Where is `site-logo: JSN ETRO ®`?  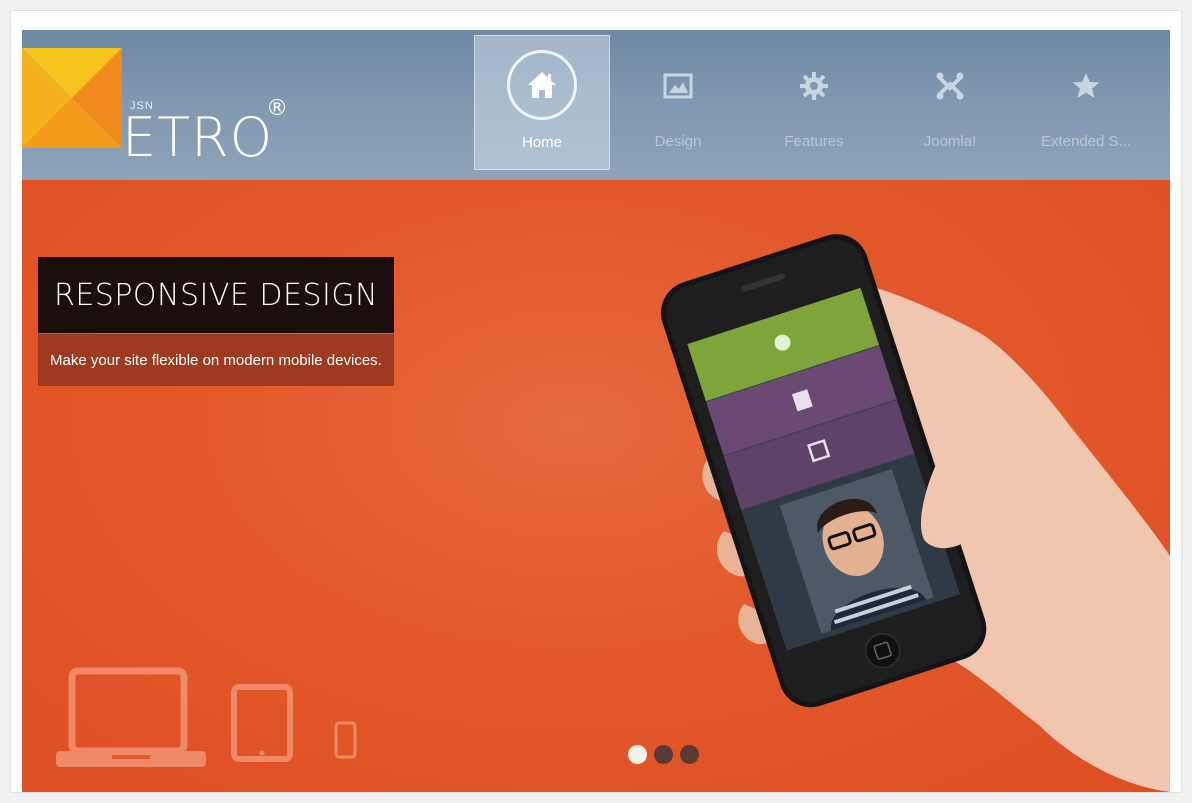 site-logo: JSN ETRO ® is located at coordinates (162, 108).